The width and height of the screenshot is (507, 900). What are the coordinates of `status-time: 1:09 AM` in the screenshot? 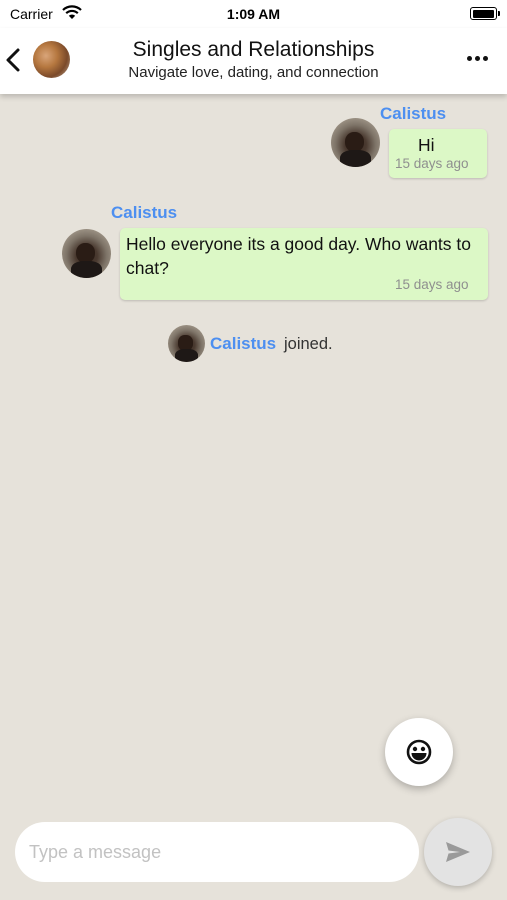 It's located at (253, 14).